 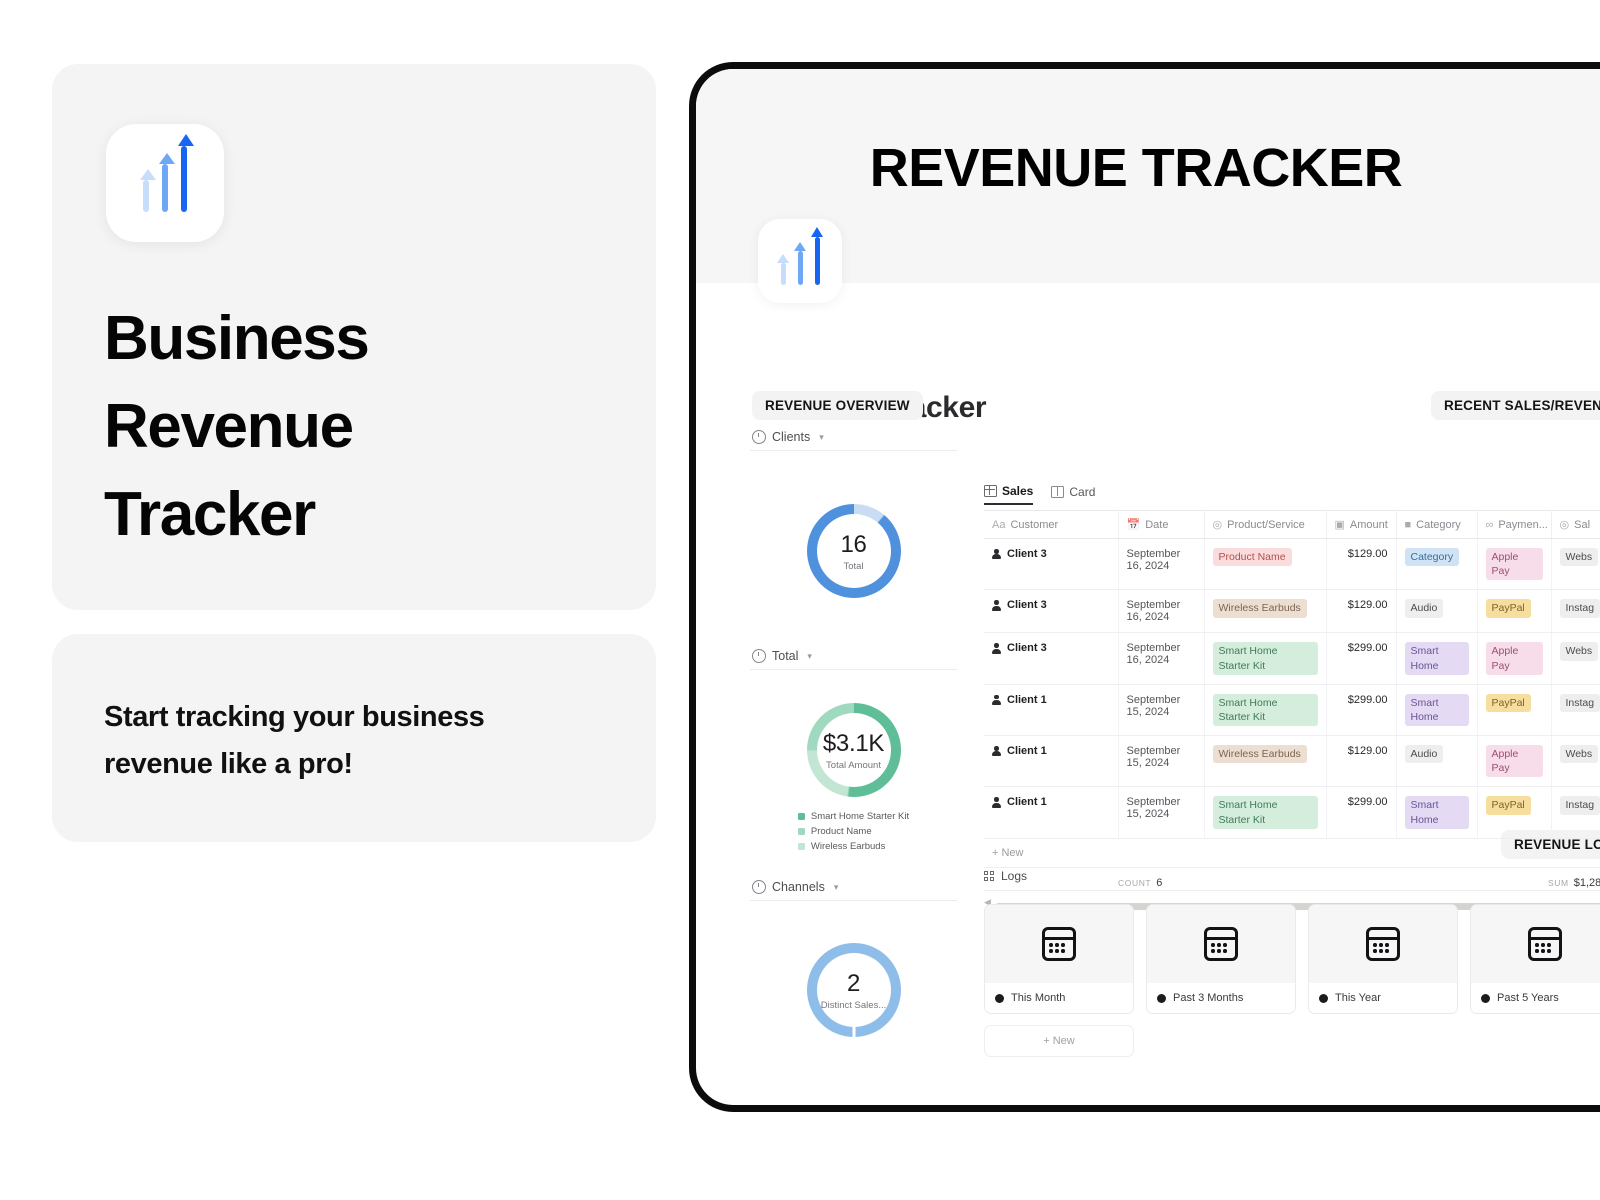 I want to click on log-card: Past 5 Years, so click(x=1535, y=959).